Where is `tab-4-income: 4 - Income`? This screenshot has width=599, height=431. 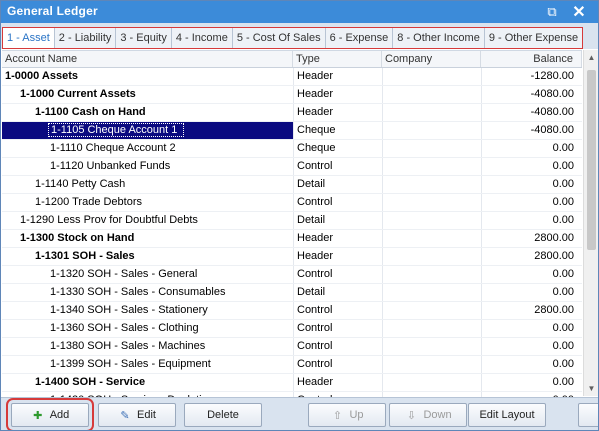 tab-4-income: 4 - Income is located at coordinates (202, 38).